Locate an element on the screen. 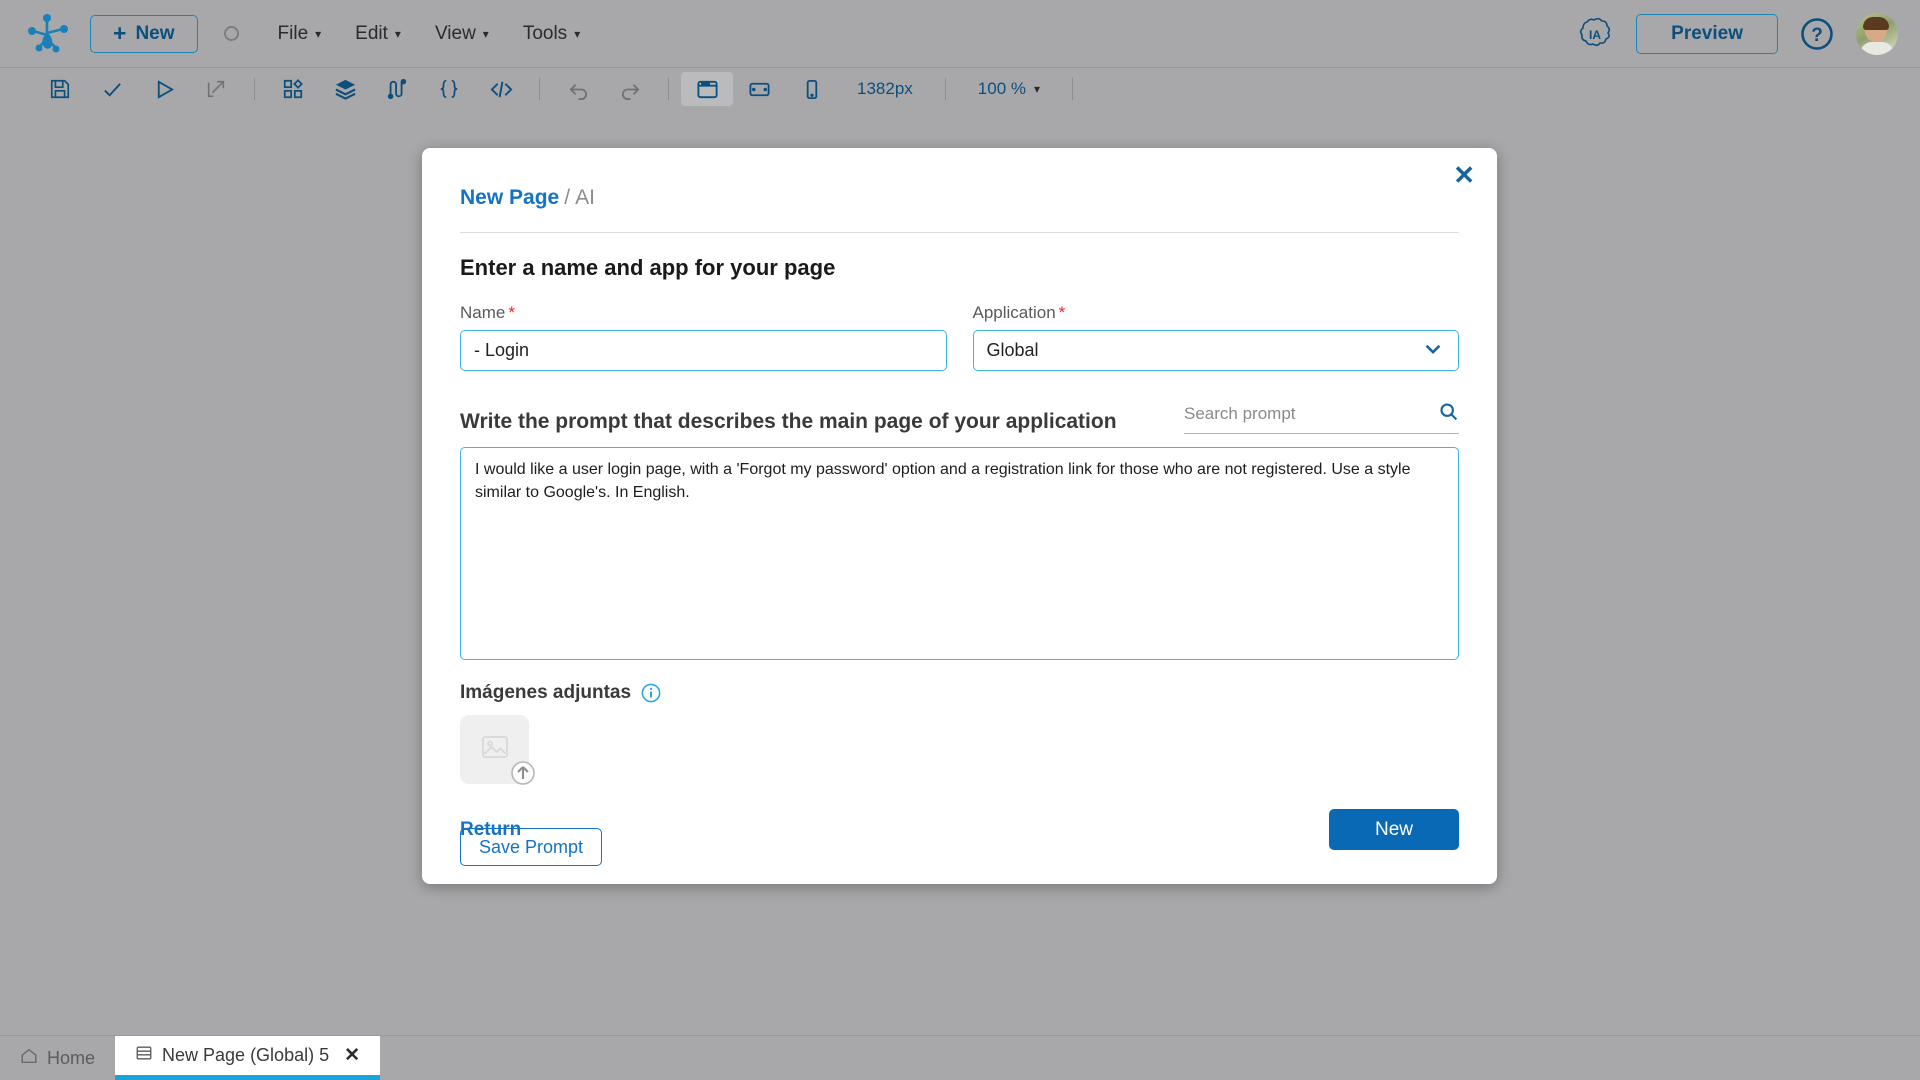  menu-file: File ▾ is located at coordinates (300, 34).